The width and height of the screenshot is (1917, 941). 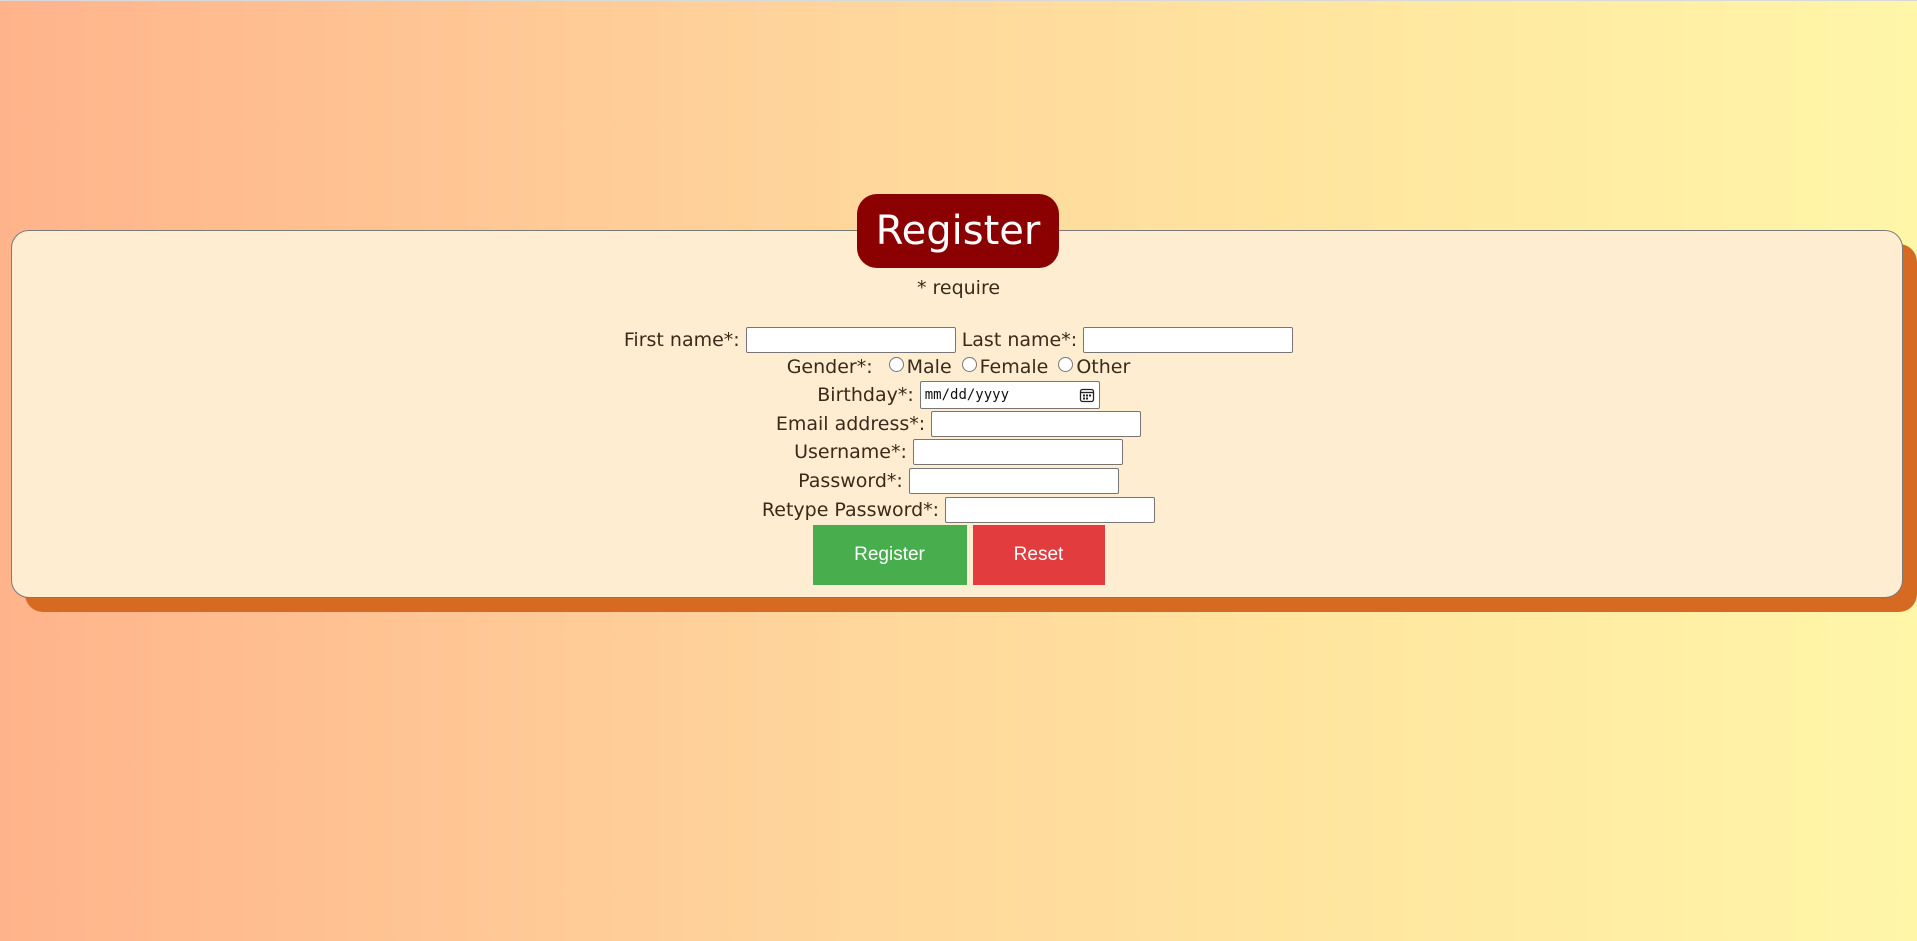 I want to click on gender-female-radio, so click(x=969, y=364).